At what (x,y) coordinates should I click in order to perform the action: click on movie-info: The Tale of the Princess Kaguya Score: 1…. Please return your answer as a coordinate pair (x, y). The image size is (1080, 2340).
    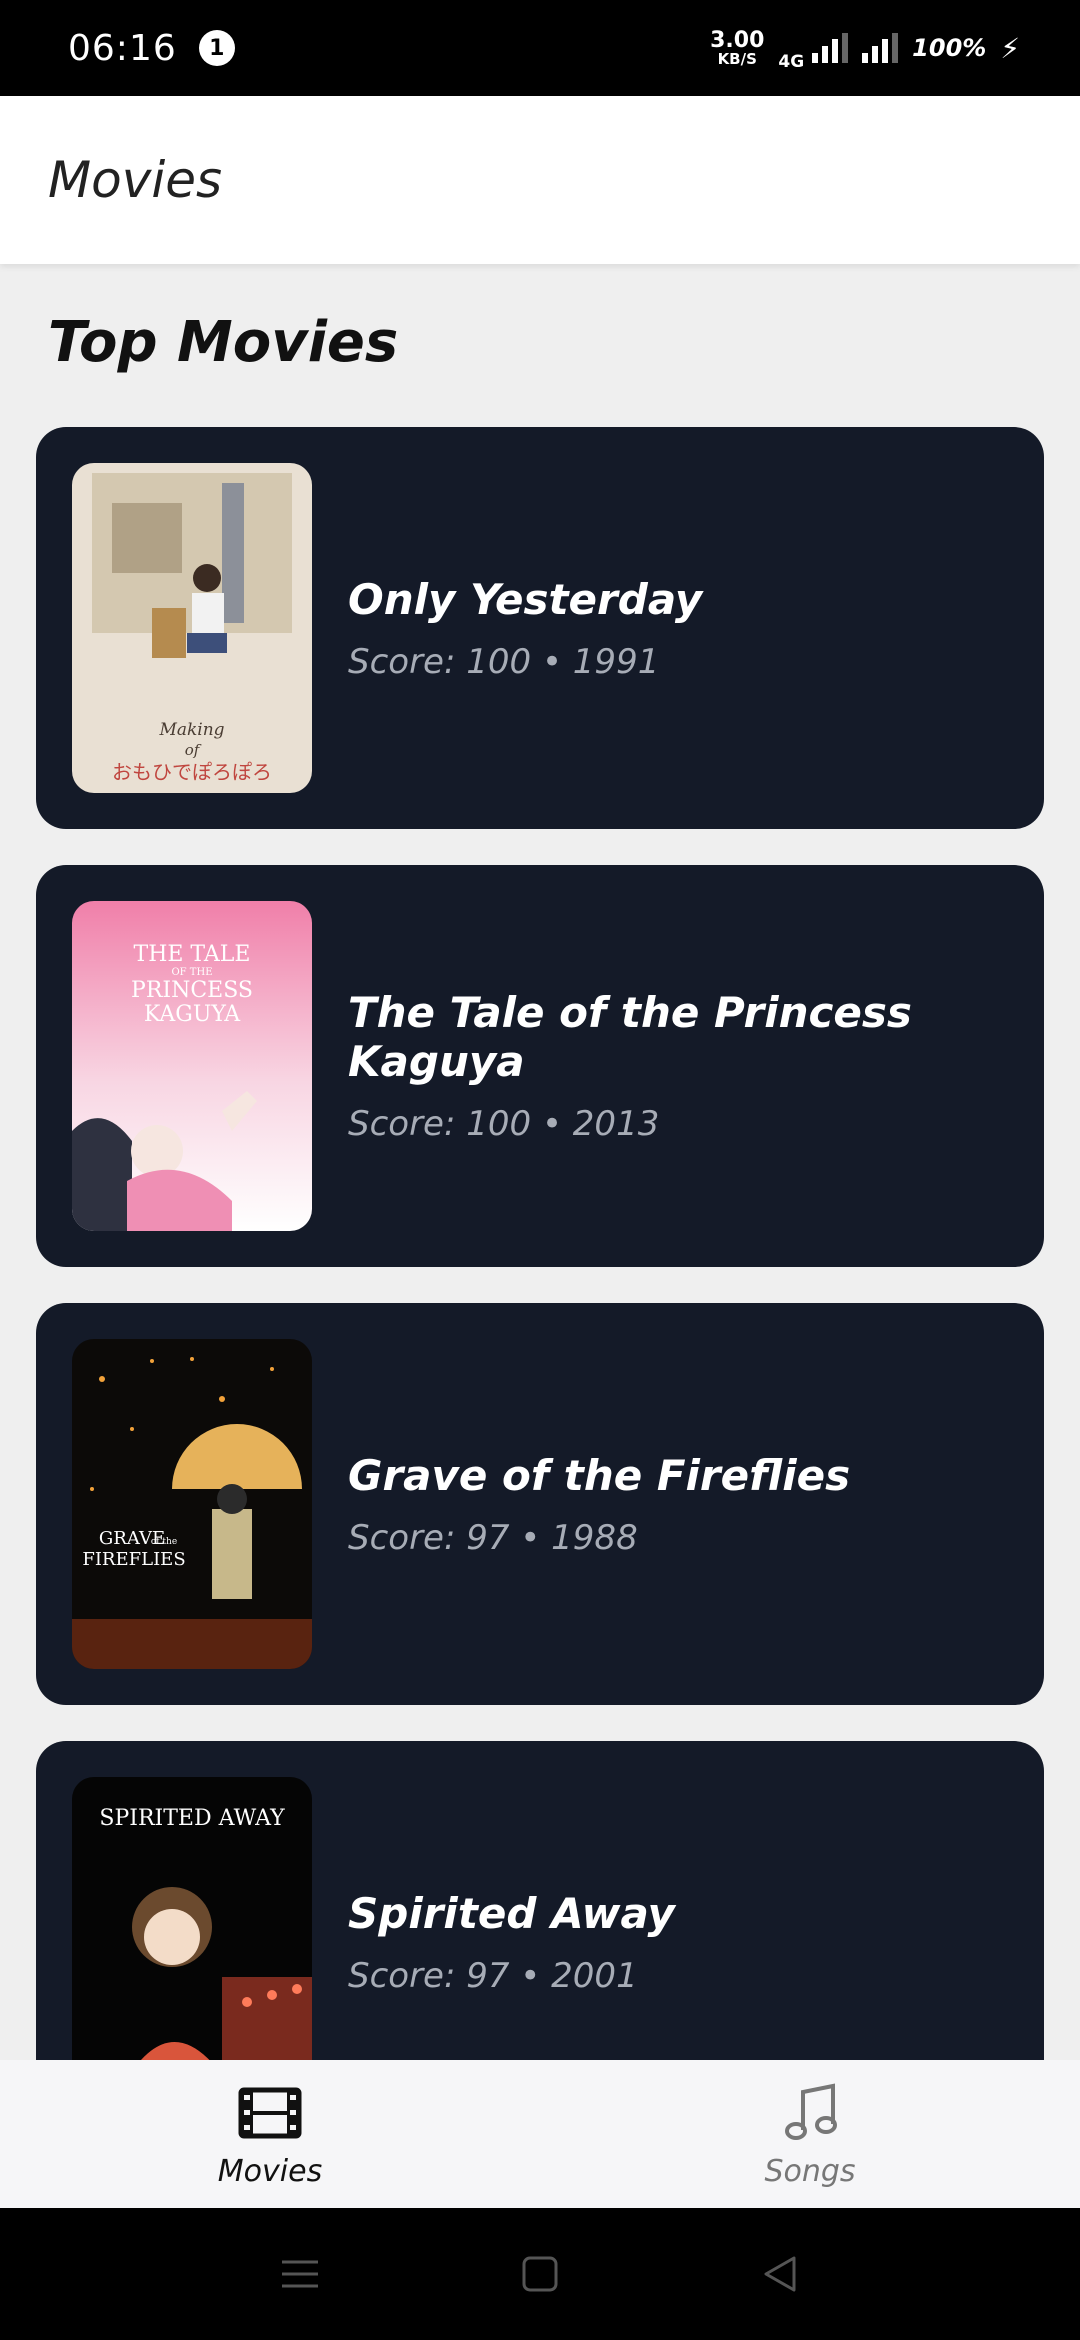
    Looking at the image, I should click on (696, 1066).